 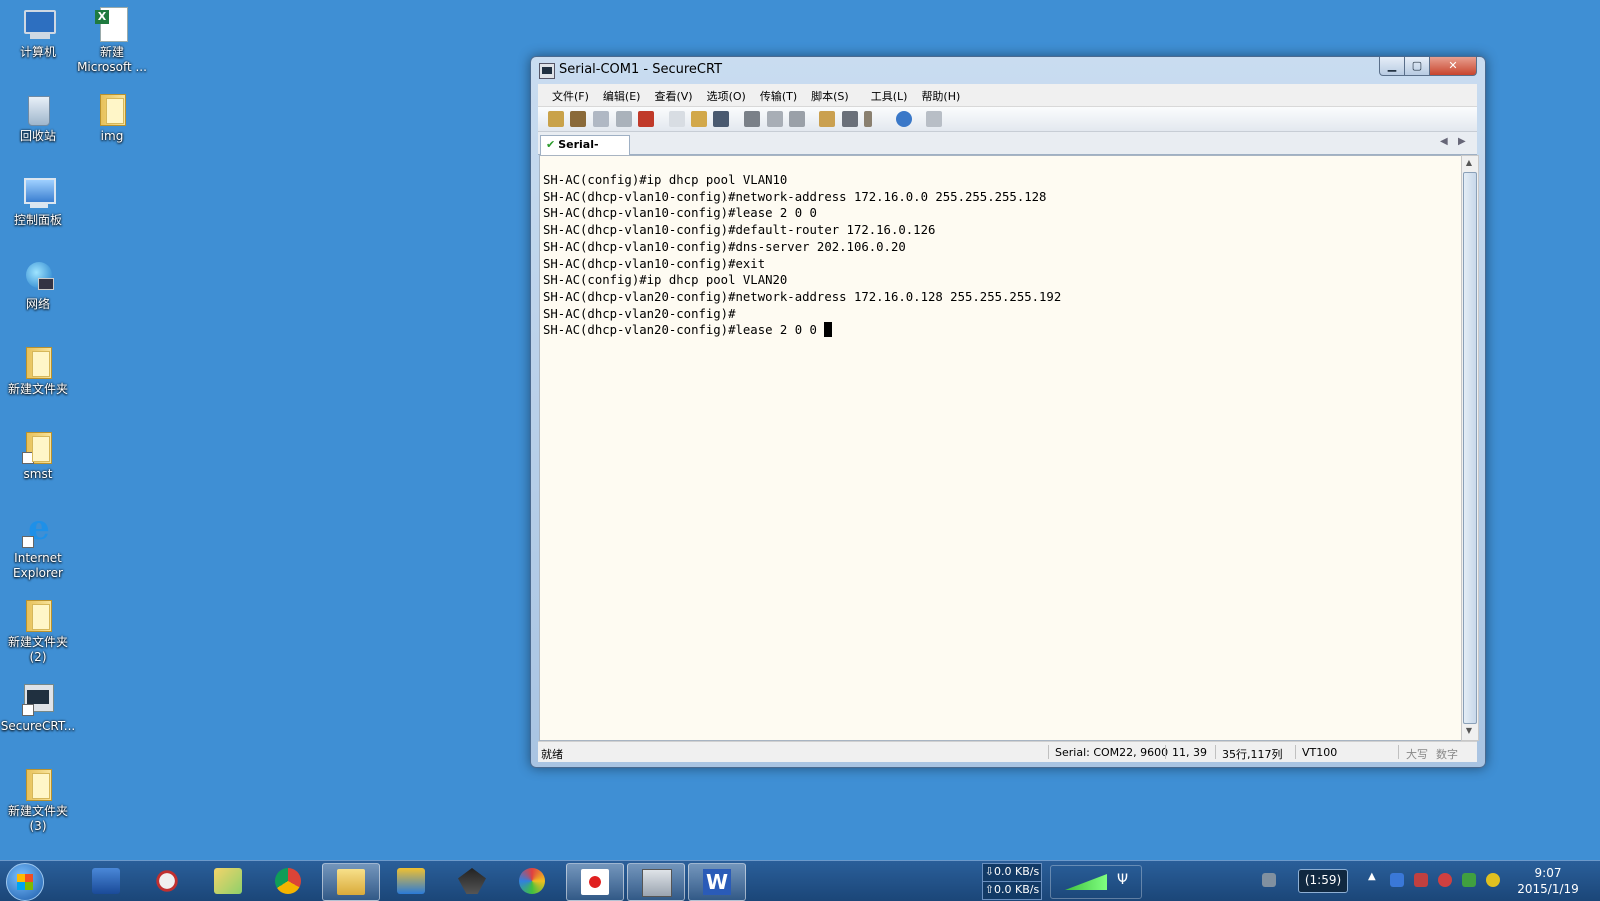 I want to click on connect-in-tab-icon, so click(x=601, y=119).